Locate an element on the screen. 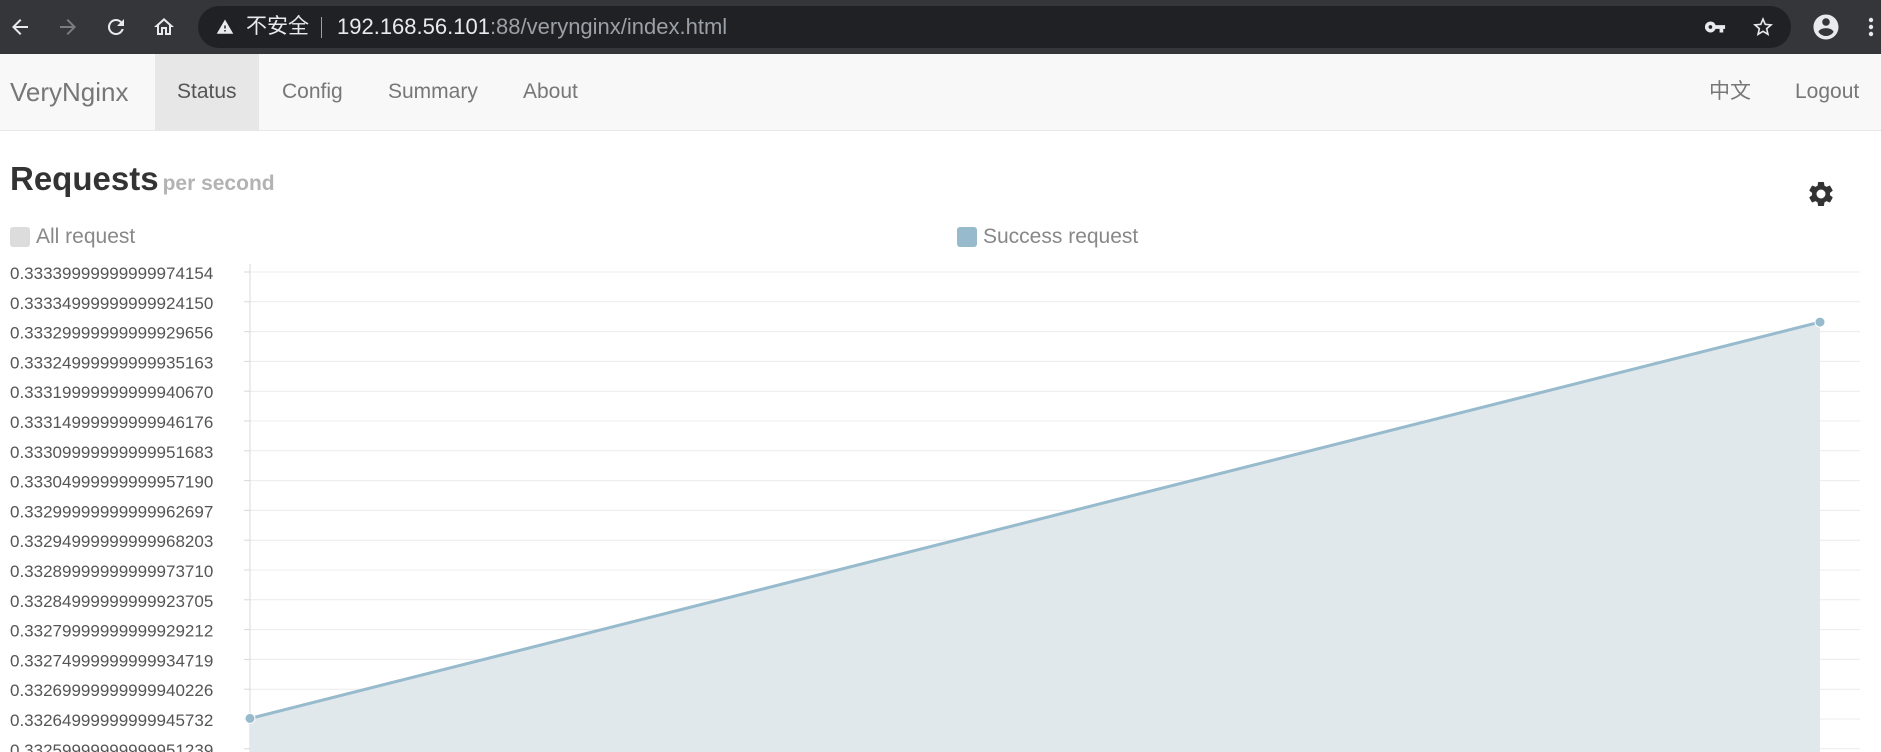 This screenshot has width=1881, height=752. y-tick-label: 0.33319999999999940670 is located at coordinates (111, 392).